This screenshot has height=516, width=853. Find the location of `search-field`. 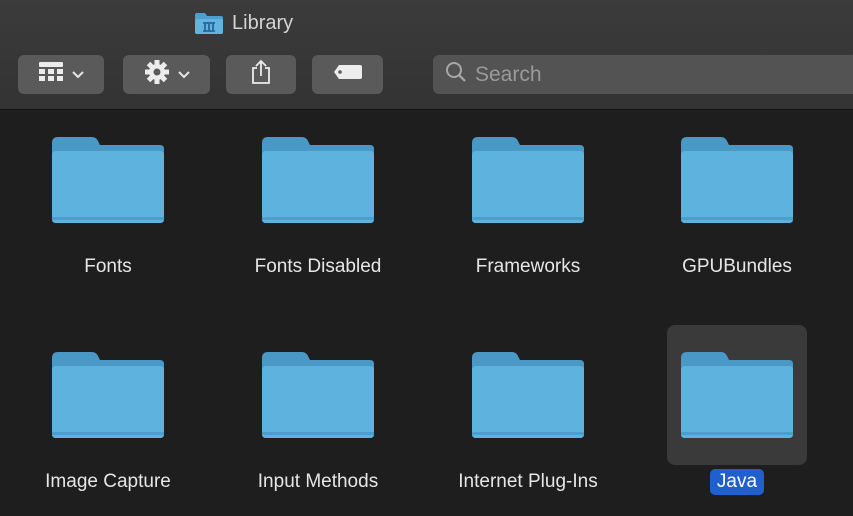

search-field is located at coordinates (643, 74).